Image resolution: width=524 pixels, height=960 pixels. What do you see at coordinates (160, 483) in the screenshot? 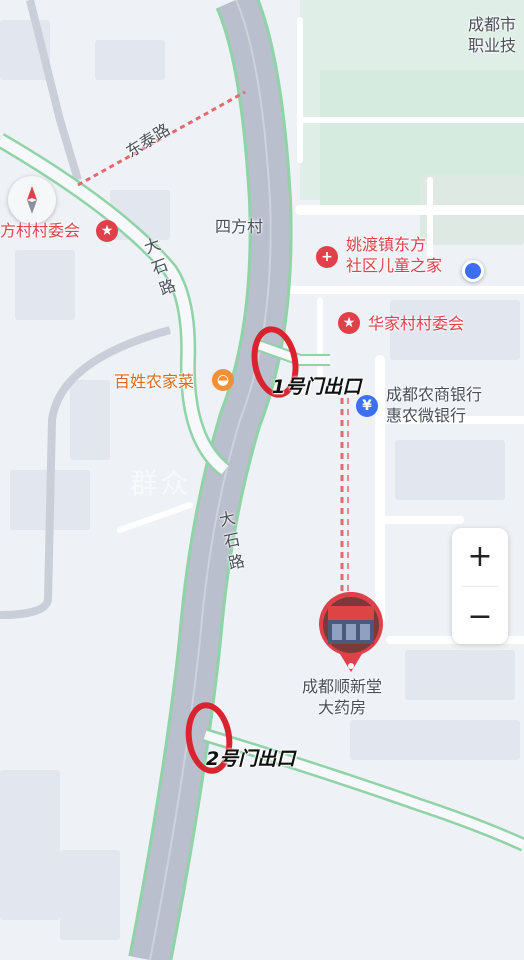
I see `watermark: 群众` at bounding box center [160, 483].